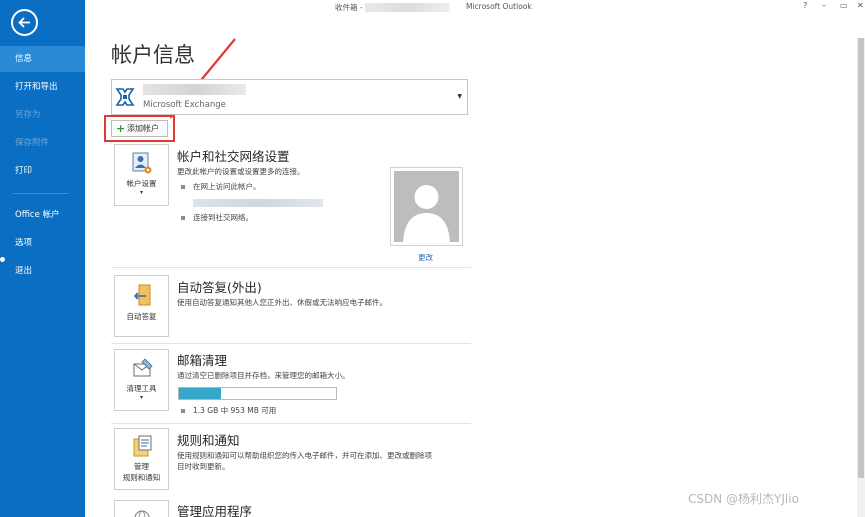 The width and height of the screenshot is (865, 517). What do you see at coordinates (219, 287) in the screenshot?
I see `auto-reply-title: 自动答复(外出)` at bounding box center [219, 287].